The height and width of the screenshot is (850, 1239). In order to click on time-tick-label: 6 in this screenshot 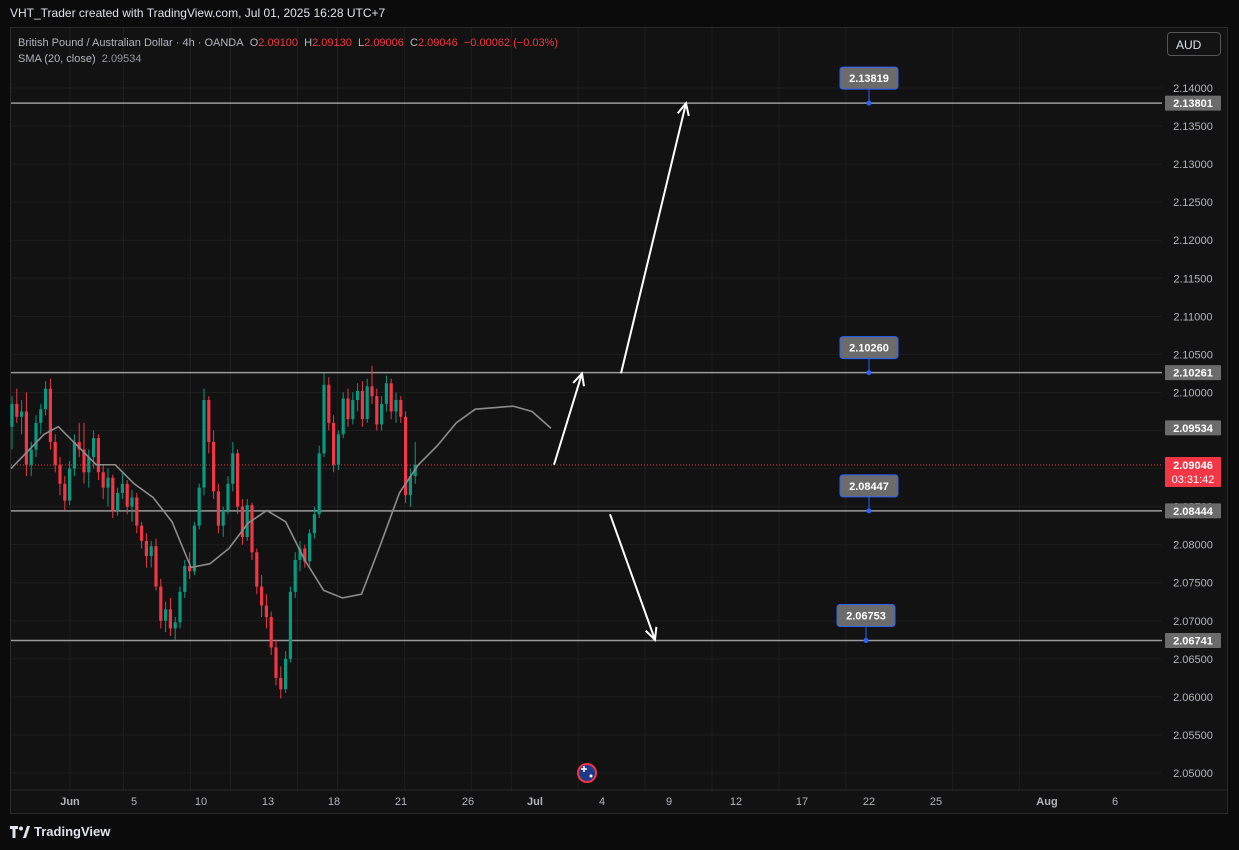, I will do `click(1115, 802)`.